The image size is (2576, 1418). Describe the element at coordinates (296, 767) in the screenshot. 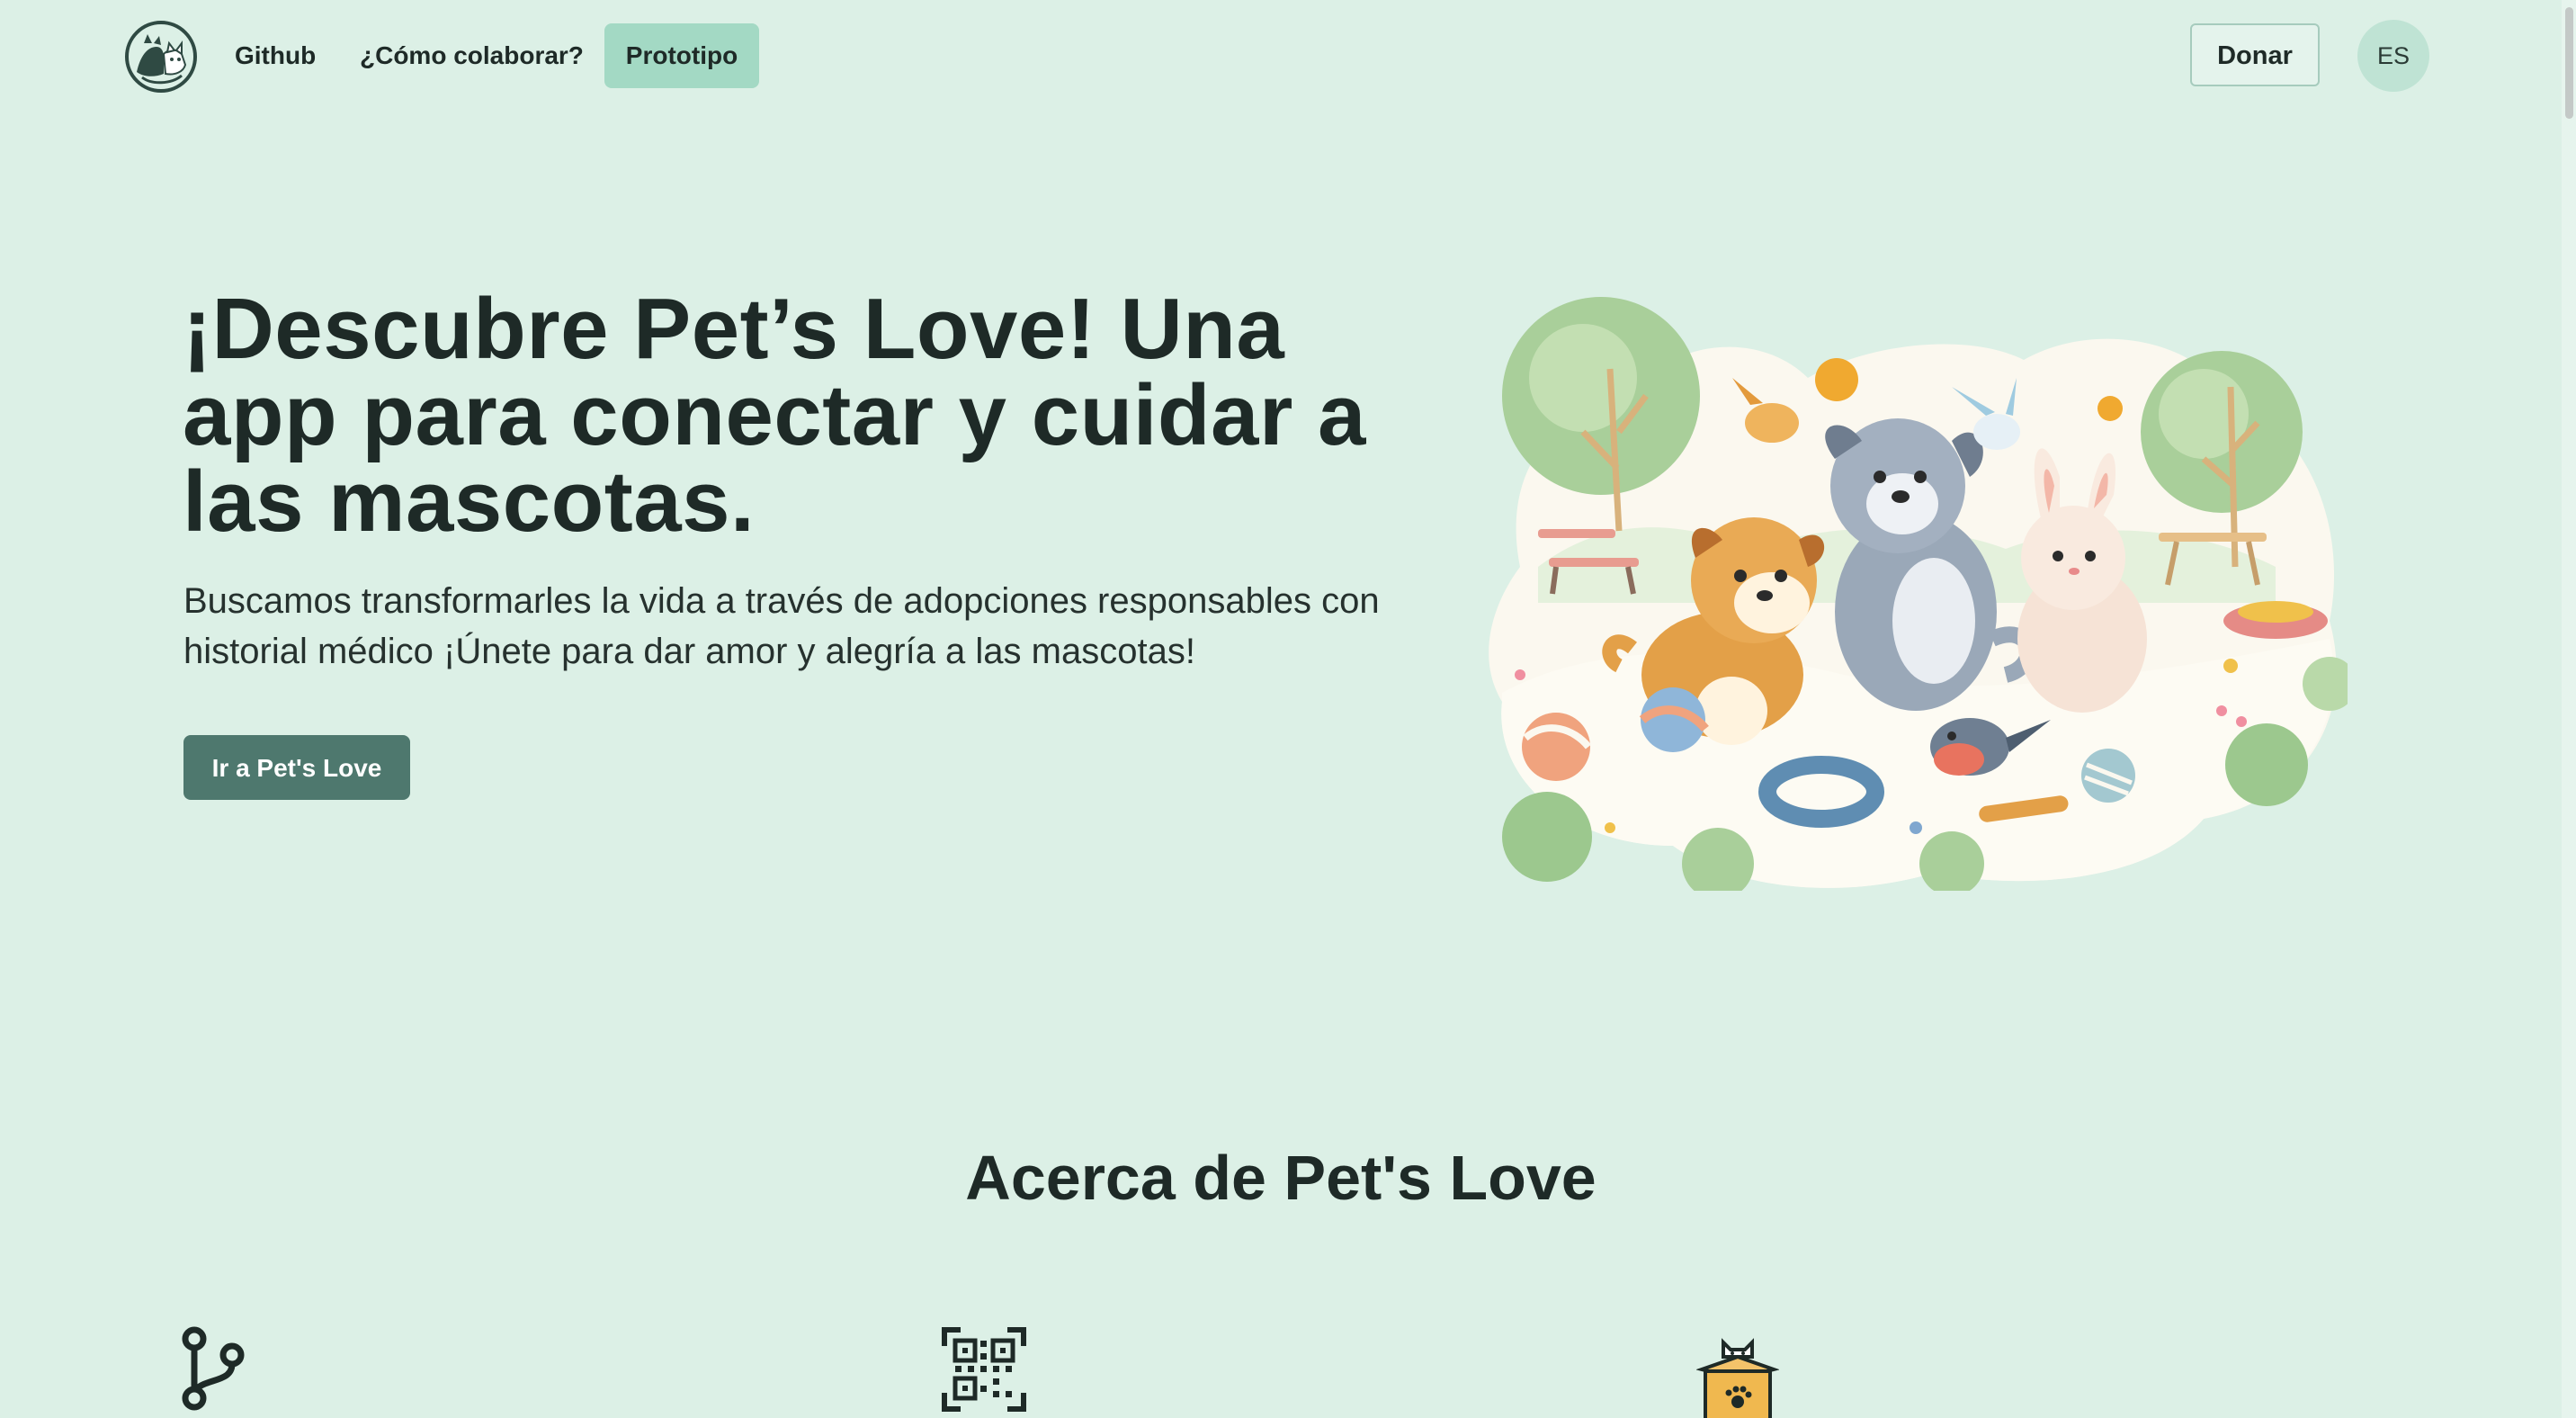

I see `go-to-app-button: Ir a Pet's Love` at that location.